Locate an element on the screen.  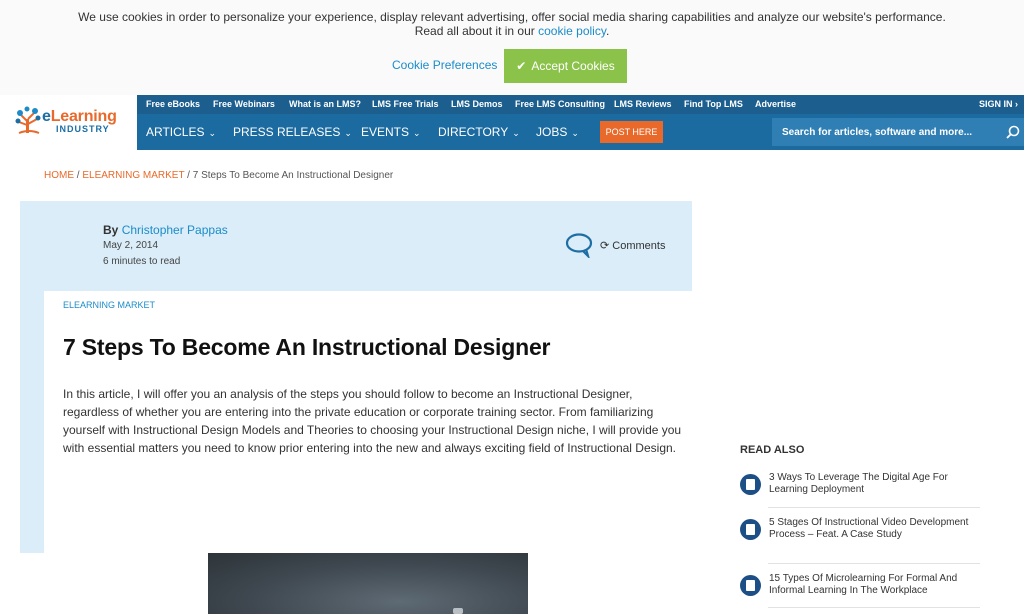
top-nav-find-top-lms: Find Top LMS is located at coordinates (713, 104).